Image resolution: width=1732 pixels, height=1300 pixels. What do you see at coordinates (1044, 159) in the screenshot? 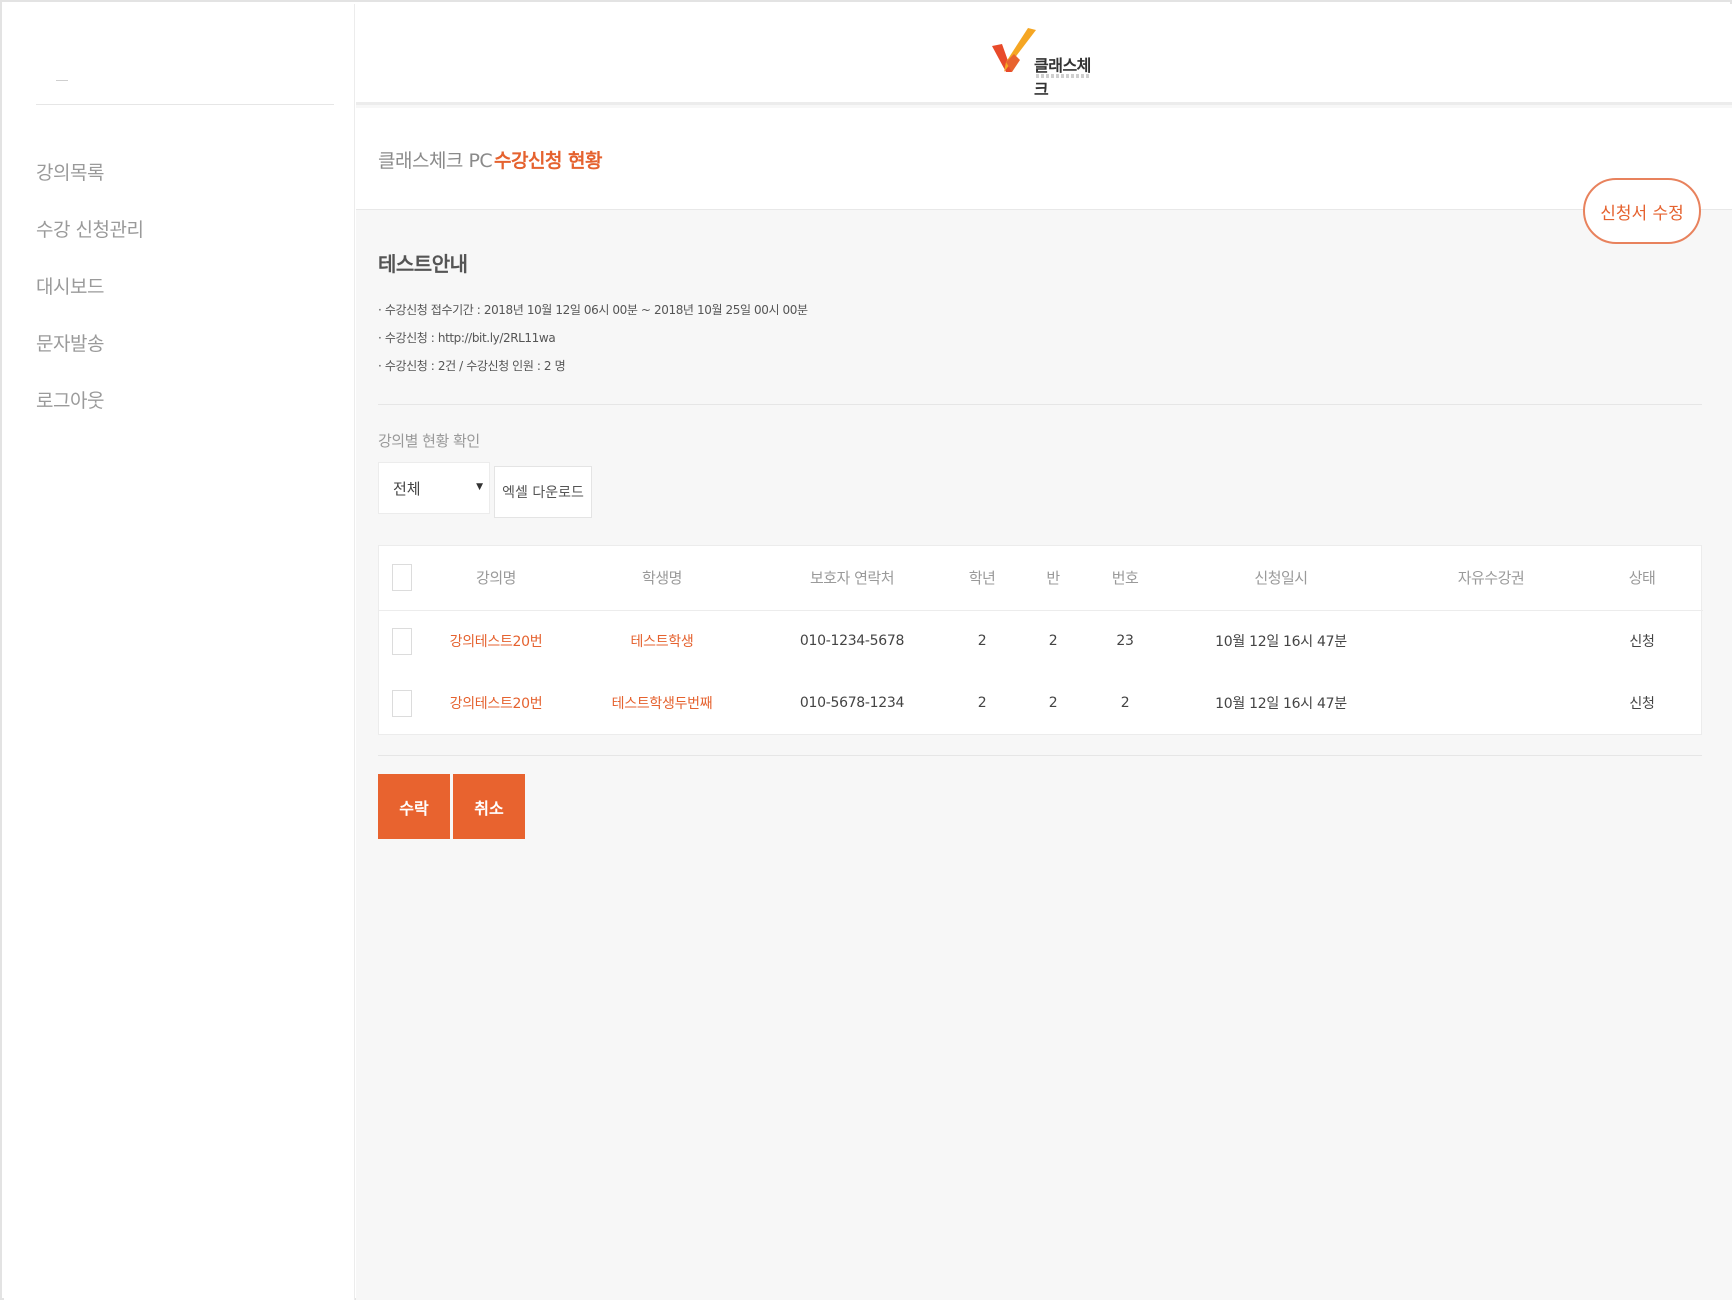
I see `page-title-bar: 클래스체크 PC 수강신청 현황` at bounding box center [1044, 159].